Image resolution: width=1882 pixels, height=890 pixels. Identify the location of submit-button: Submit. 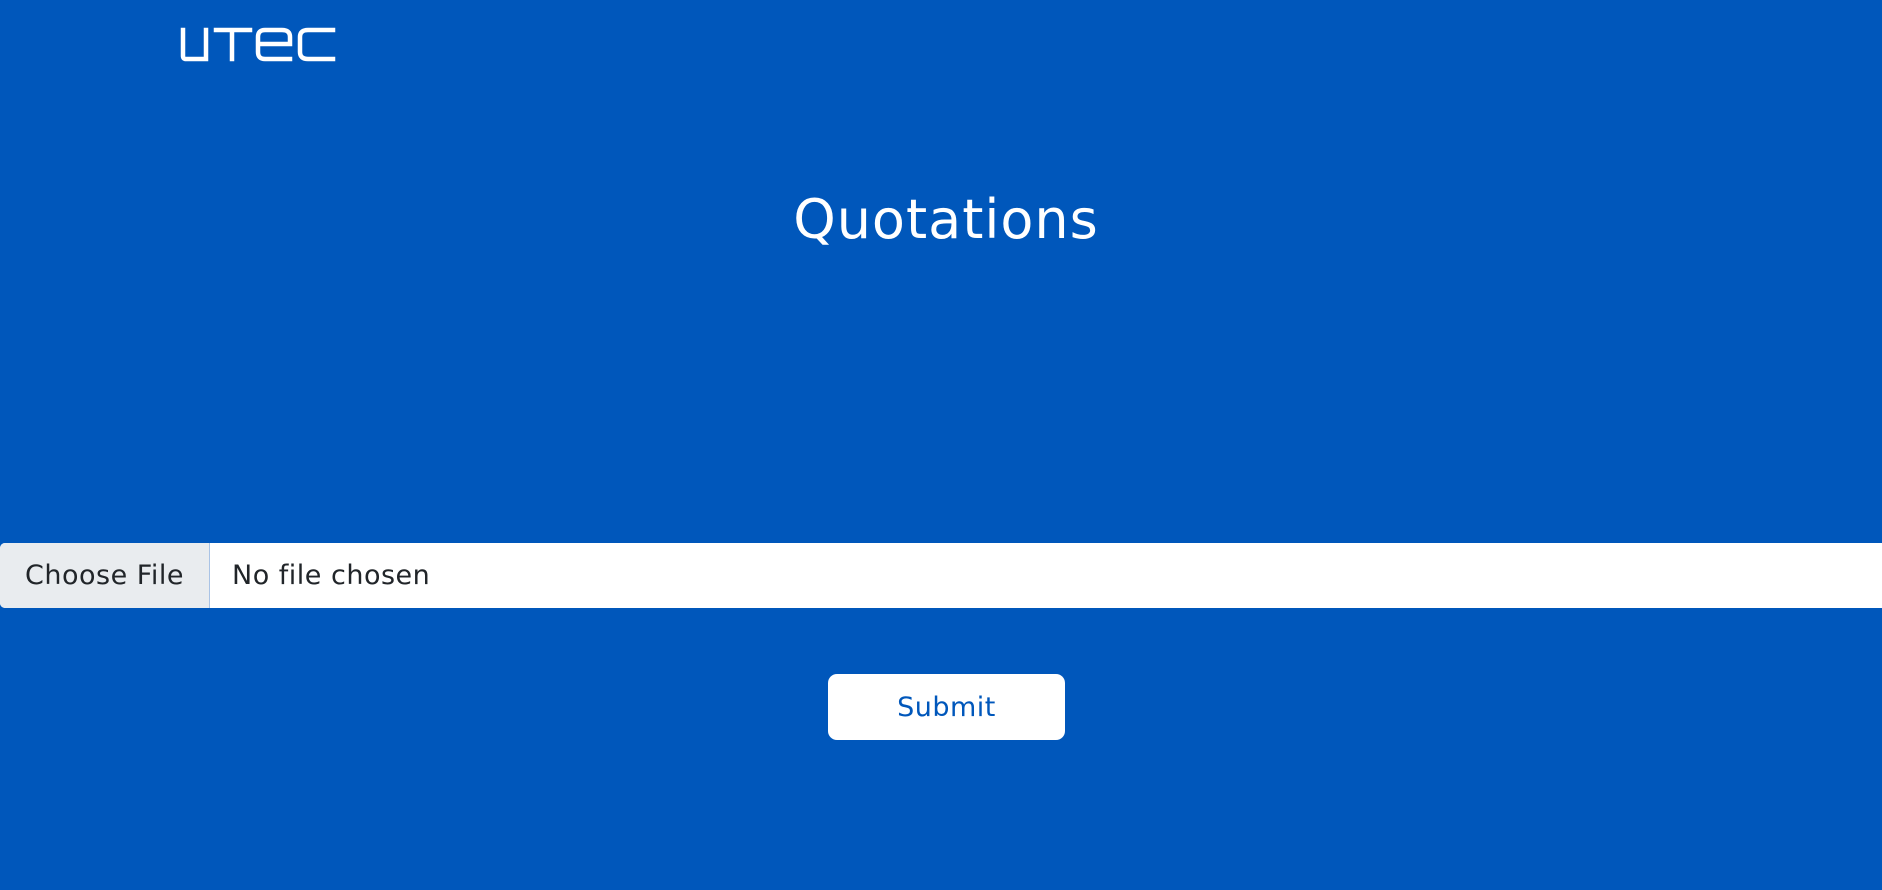
(946, 707).